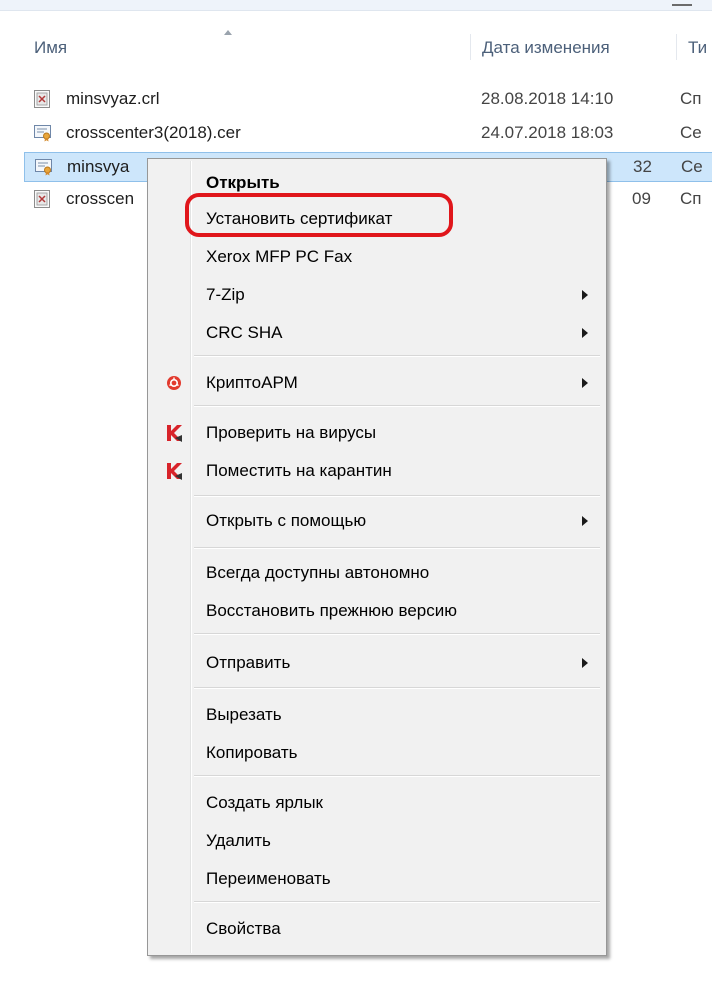 The image size is (712, 1007). What do you see at coordinates (113, 98) in the screenshot?
I see `file-name: minsvyaz.crl` at bounding box center [113, 98].